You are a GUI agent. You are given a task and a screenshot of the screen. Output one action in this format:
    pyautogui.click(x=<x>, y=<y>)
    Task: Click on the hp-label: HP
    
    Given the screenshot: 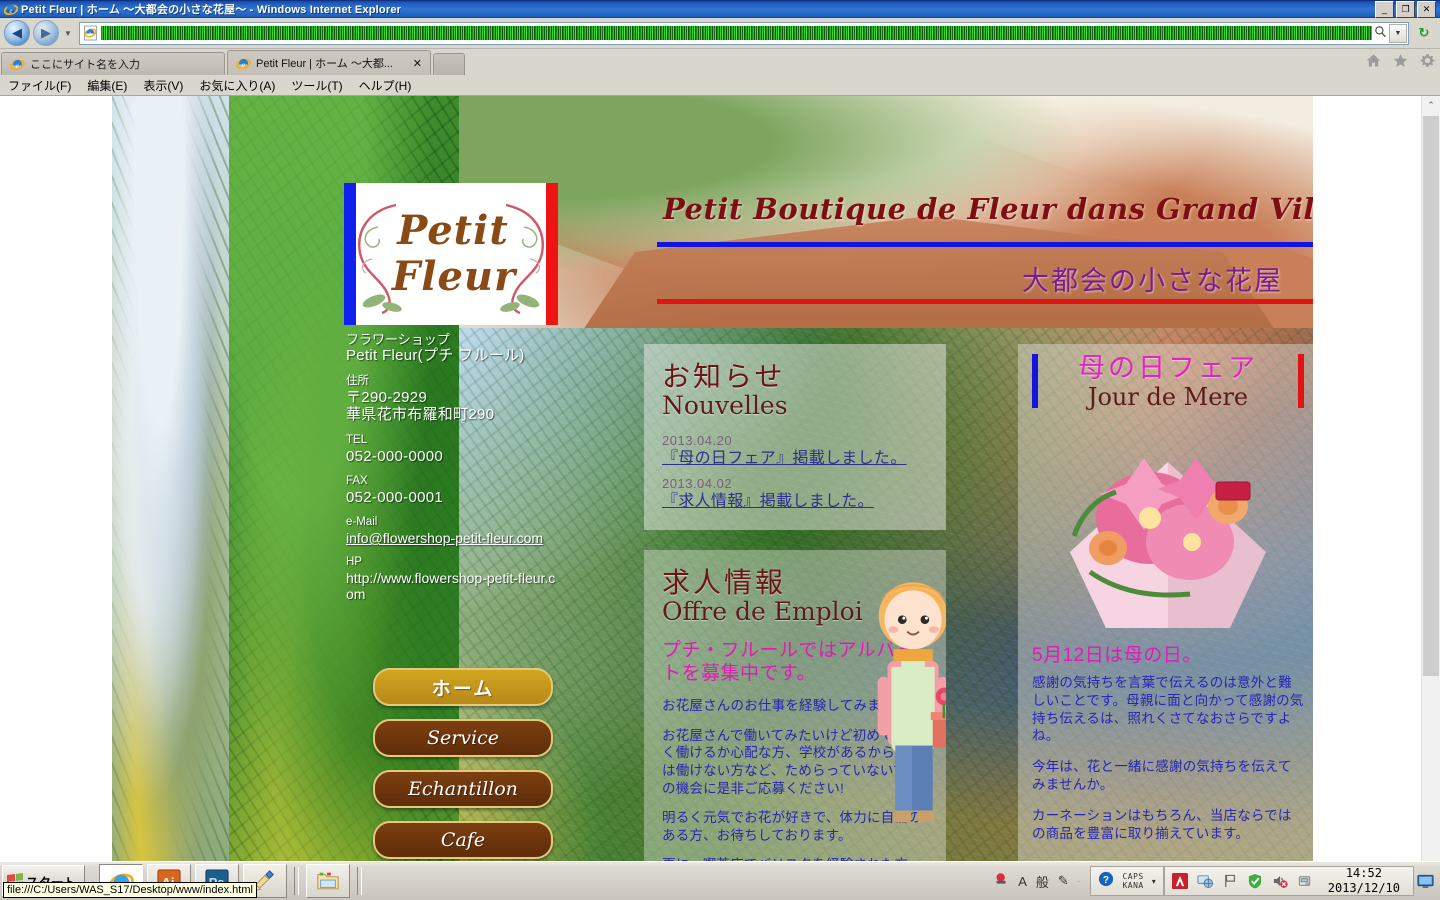 What is the action you would take?
    pyautogui.click(x=354, y=562)
    